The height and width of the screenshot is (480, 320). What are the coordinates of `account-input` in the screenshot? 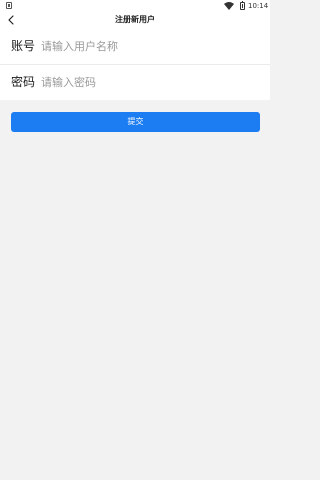 It's located at (151, 46).